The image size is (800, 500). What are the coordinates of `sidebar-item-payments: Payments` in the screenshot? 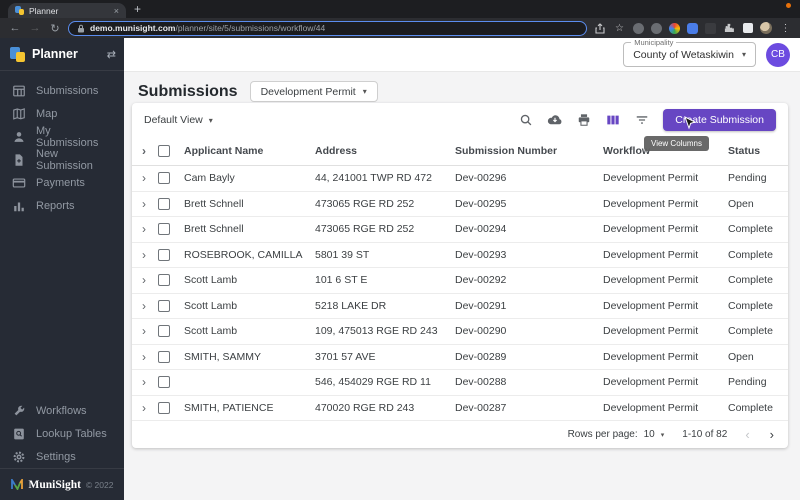 It's located at (62, 182).